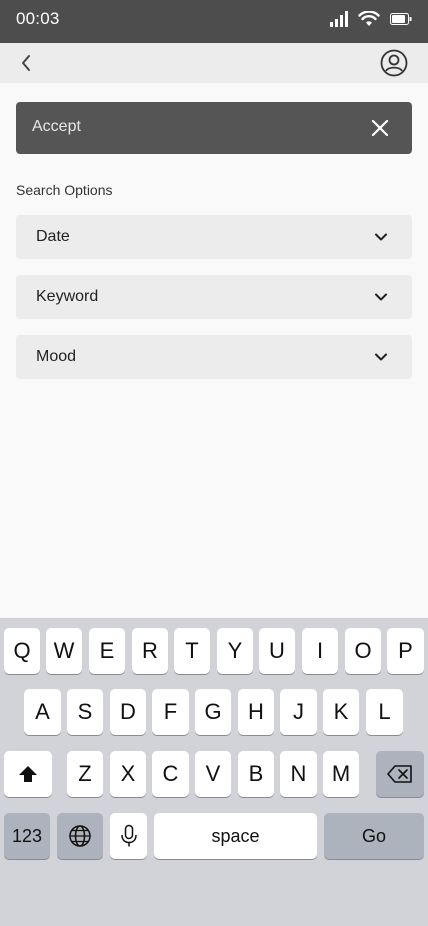 This screenshot has height=926, width=428. I want to click on key-j: J, so click(298, 712).